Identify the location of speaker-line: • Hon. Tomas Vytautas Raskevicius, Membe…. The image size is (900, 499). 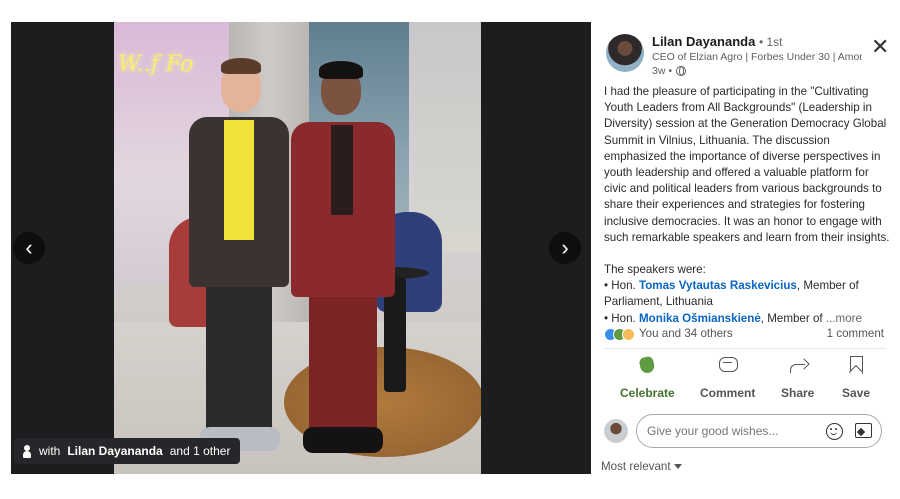
(747, 294).